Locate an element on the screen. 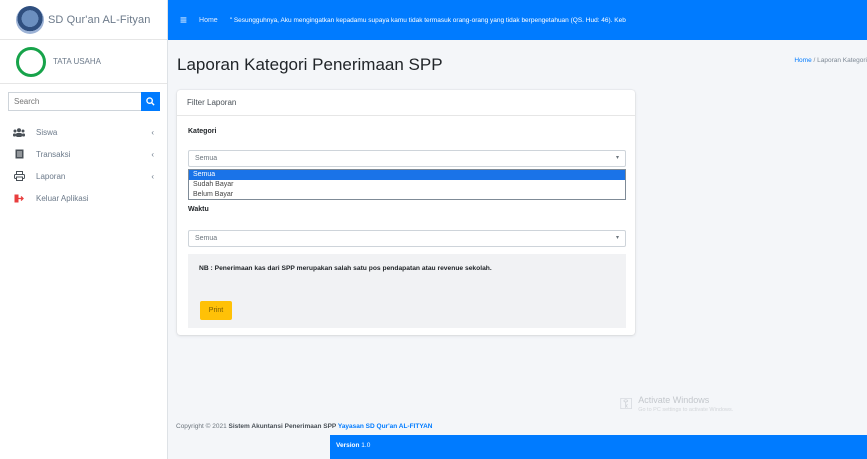  logout-icon is located at coordinates (19, 198).